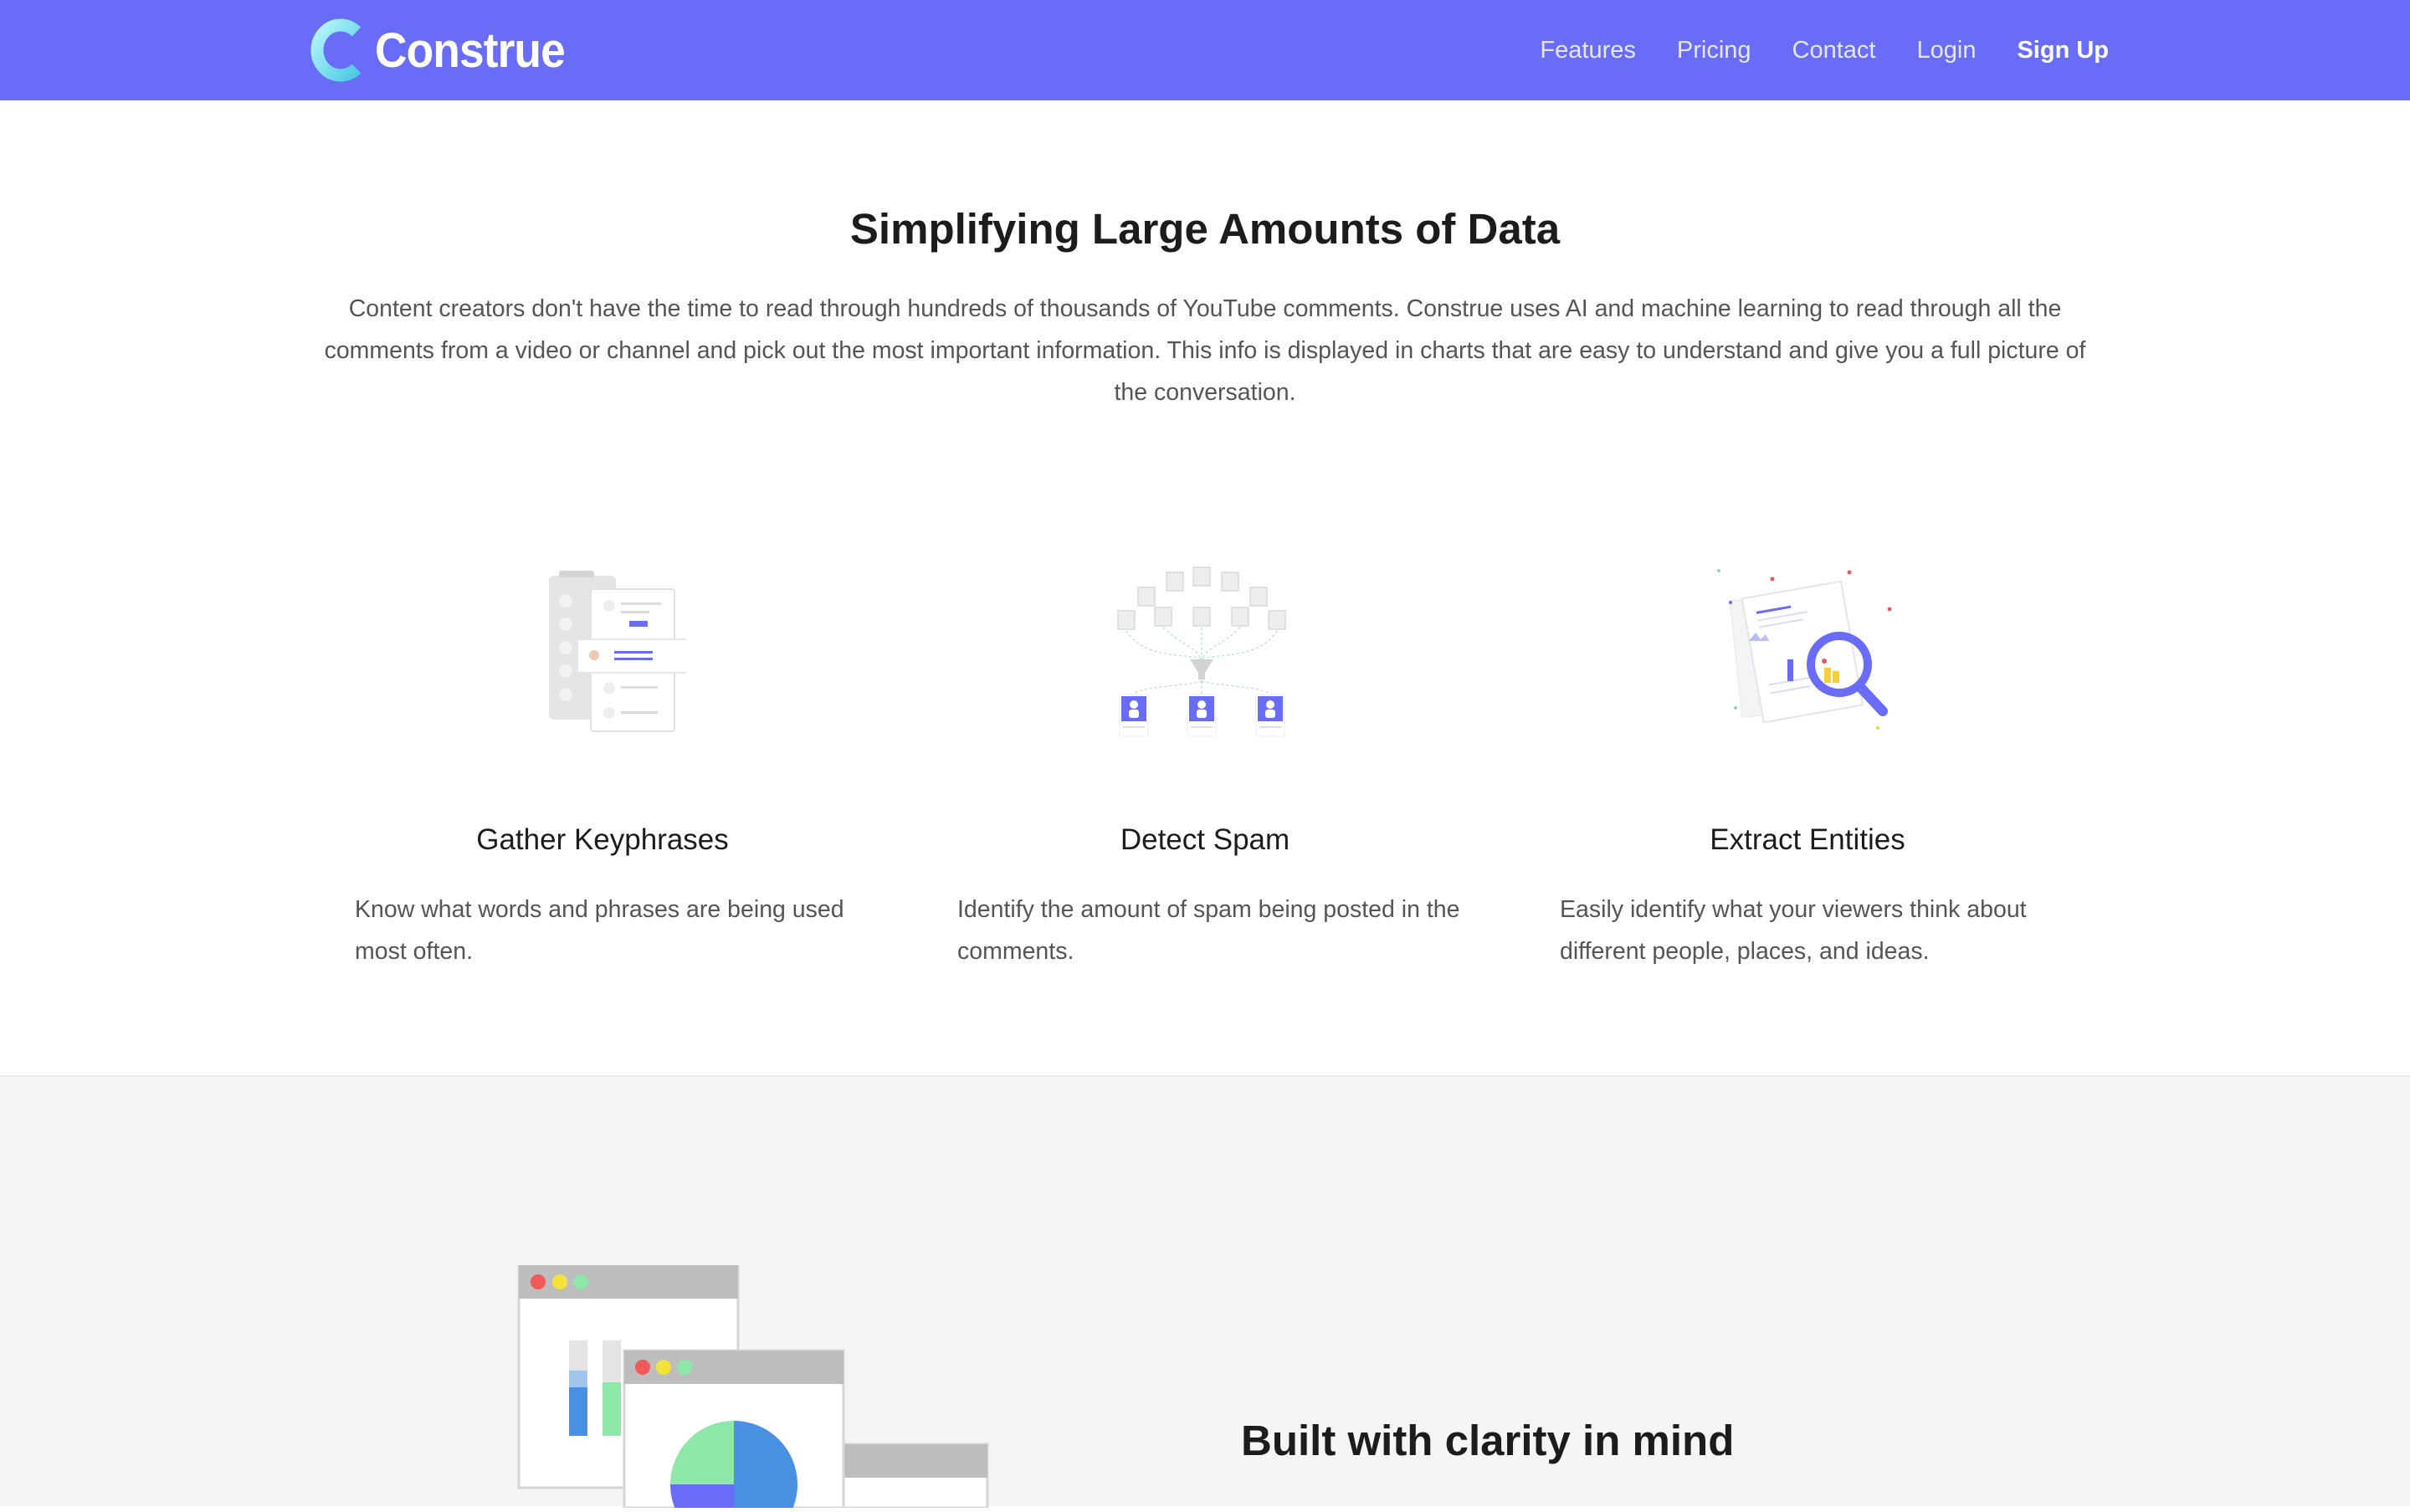 The height and width of the screenshot is (1512, 2410). Describe the element at coordinates (336, 50) in the screenshot. I see `construe-logo-icon` at that location.